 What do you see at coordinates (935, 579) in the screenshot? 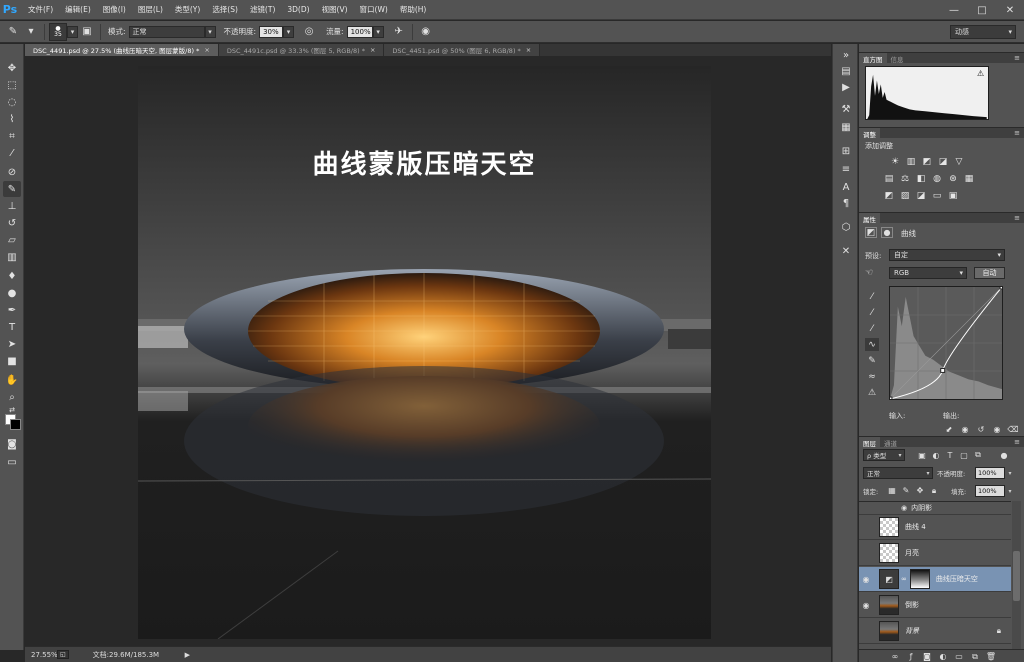
I see `layer-row-selected: ◉ ◩ ∞ 曲线压暗天空` at bounding box center [935, 579].